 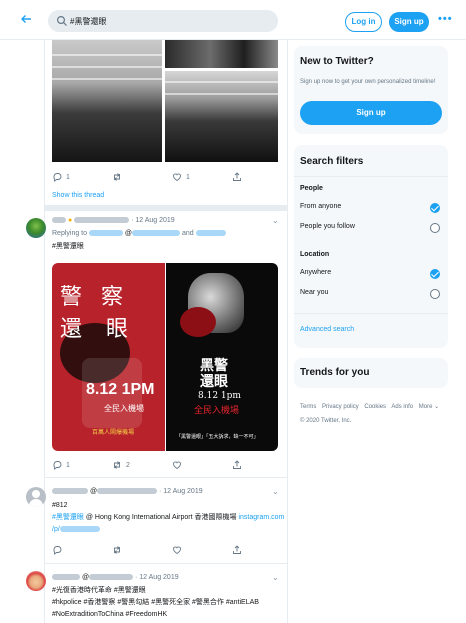 What do you see at coordinates (61, 20) in the screenshot?
I see `search-icon` at bounding box center [61, 20].